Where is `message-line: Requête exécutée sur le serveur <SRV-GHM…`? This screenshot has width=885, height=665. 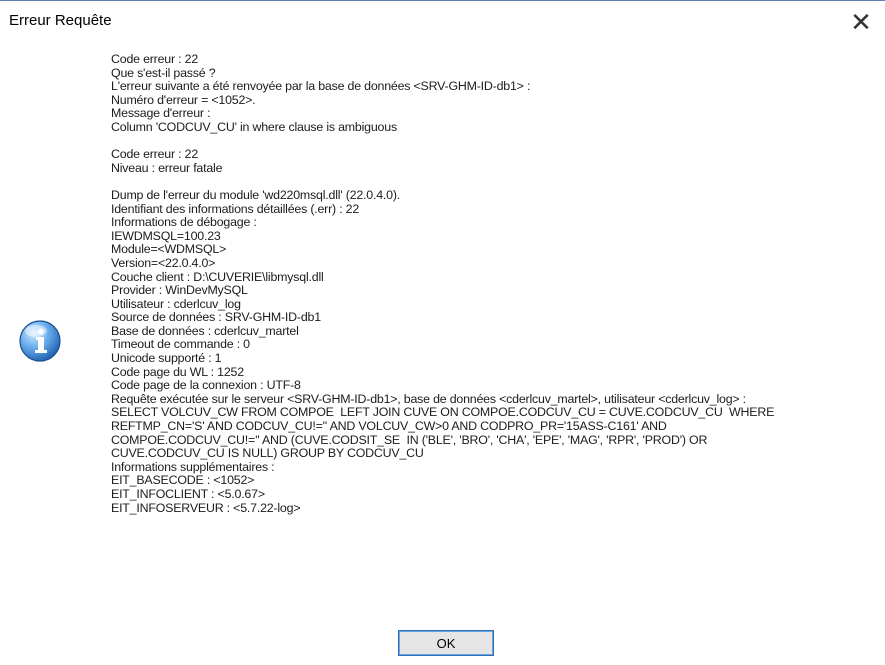
message-line: Requête exécutée sur le serveur <SRV-GHM… is located at coordinates (428, 398).